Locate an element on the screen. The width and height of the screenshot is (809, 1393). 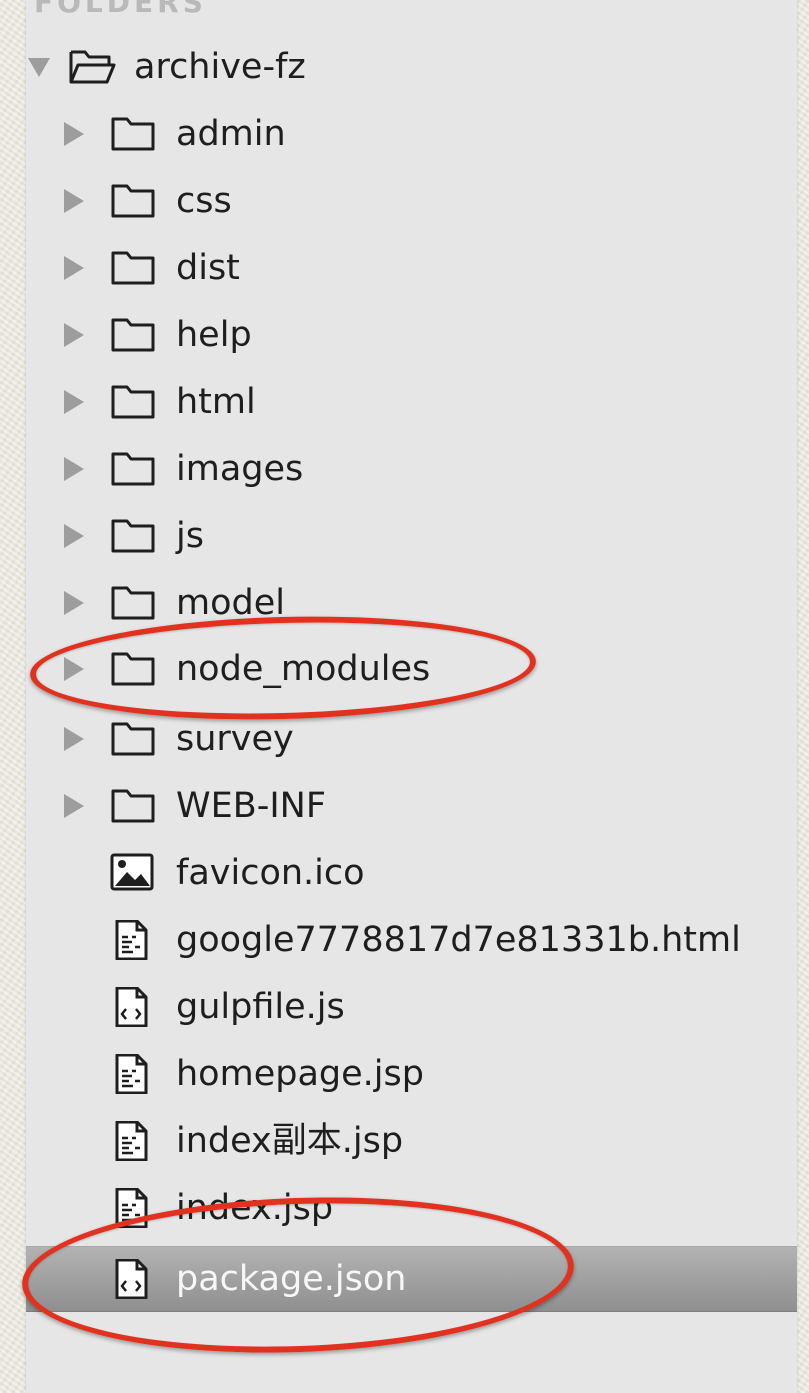
tree-row-label: node_modules is located at coordinates (303, 669).